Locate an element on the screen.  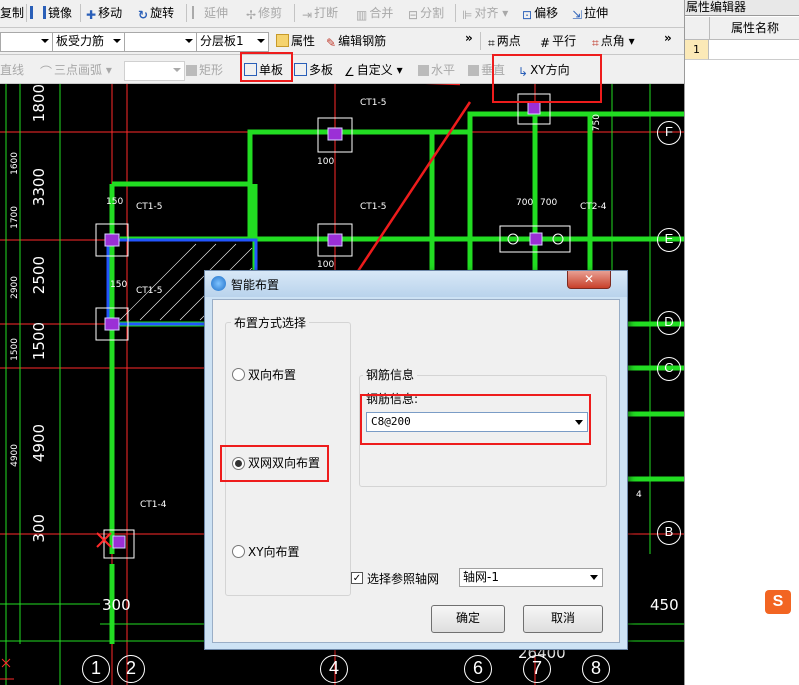
align-icon: ⊫ is located at coordinates (467, 15).